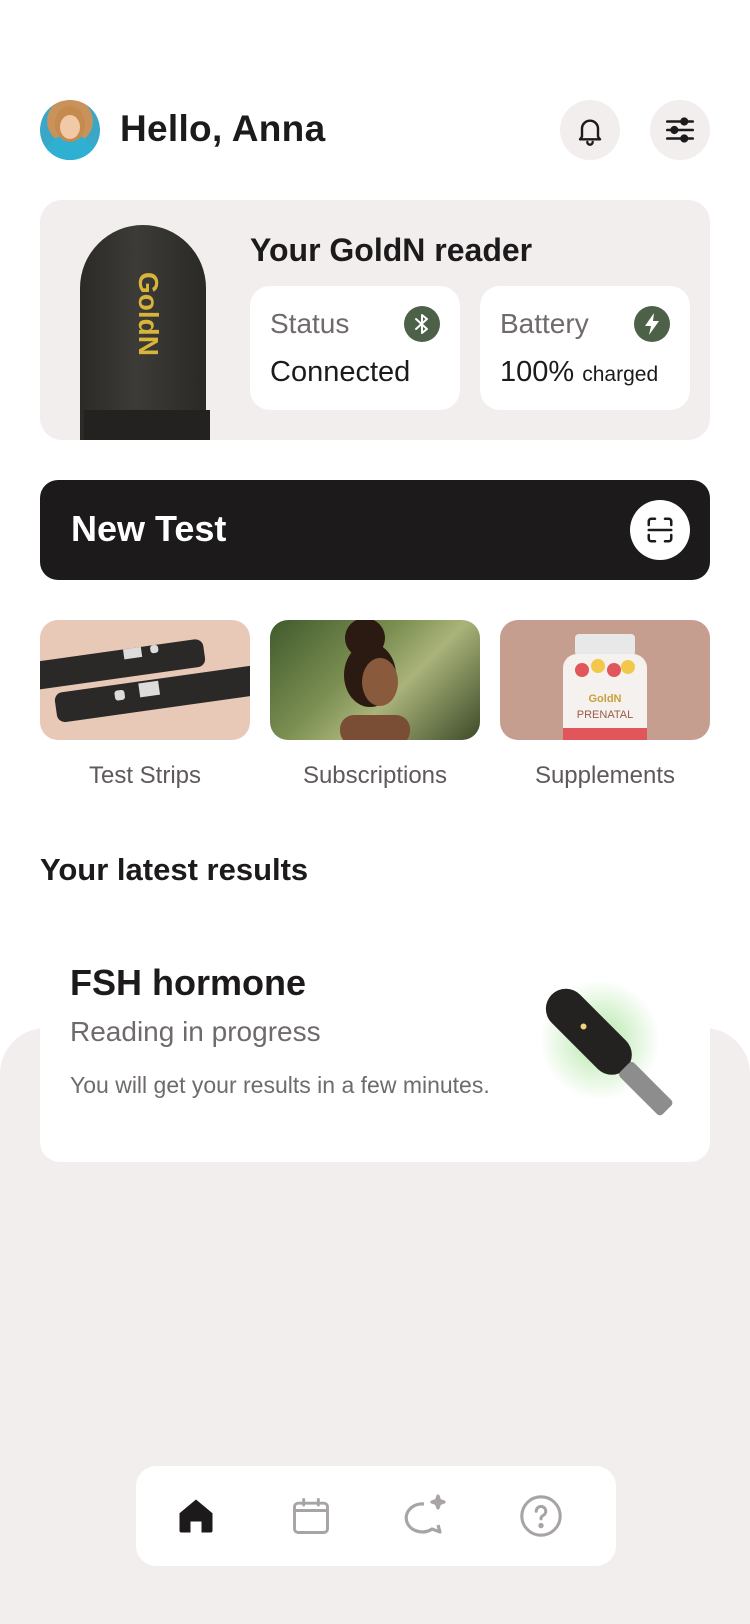 Image resolution: width=750 pixels, height=1624 pixels. I want to click on test-strips-tile, so click(145, 680).